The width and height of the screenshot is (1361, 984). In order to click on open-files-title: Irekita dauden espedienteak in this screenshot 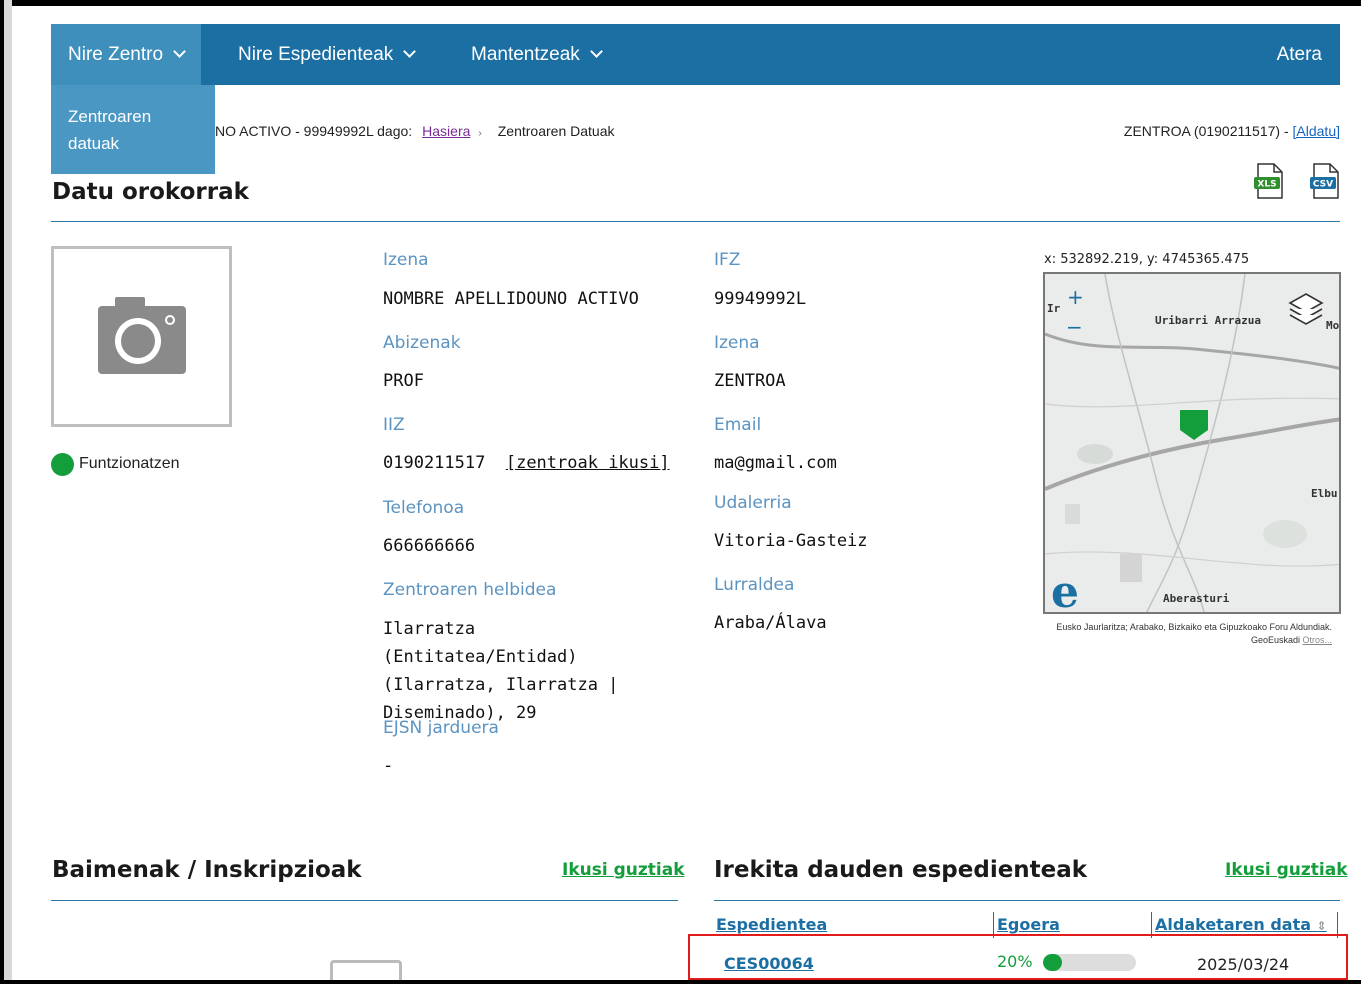, I will do `click(901, 870)`.